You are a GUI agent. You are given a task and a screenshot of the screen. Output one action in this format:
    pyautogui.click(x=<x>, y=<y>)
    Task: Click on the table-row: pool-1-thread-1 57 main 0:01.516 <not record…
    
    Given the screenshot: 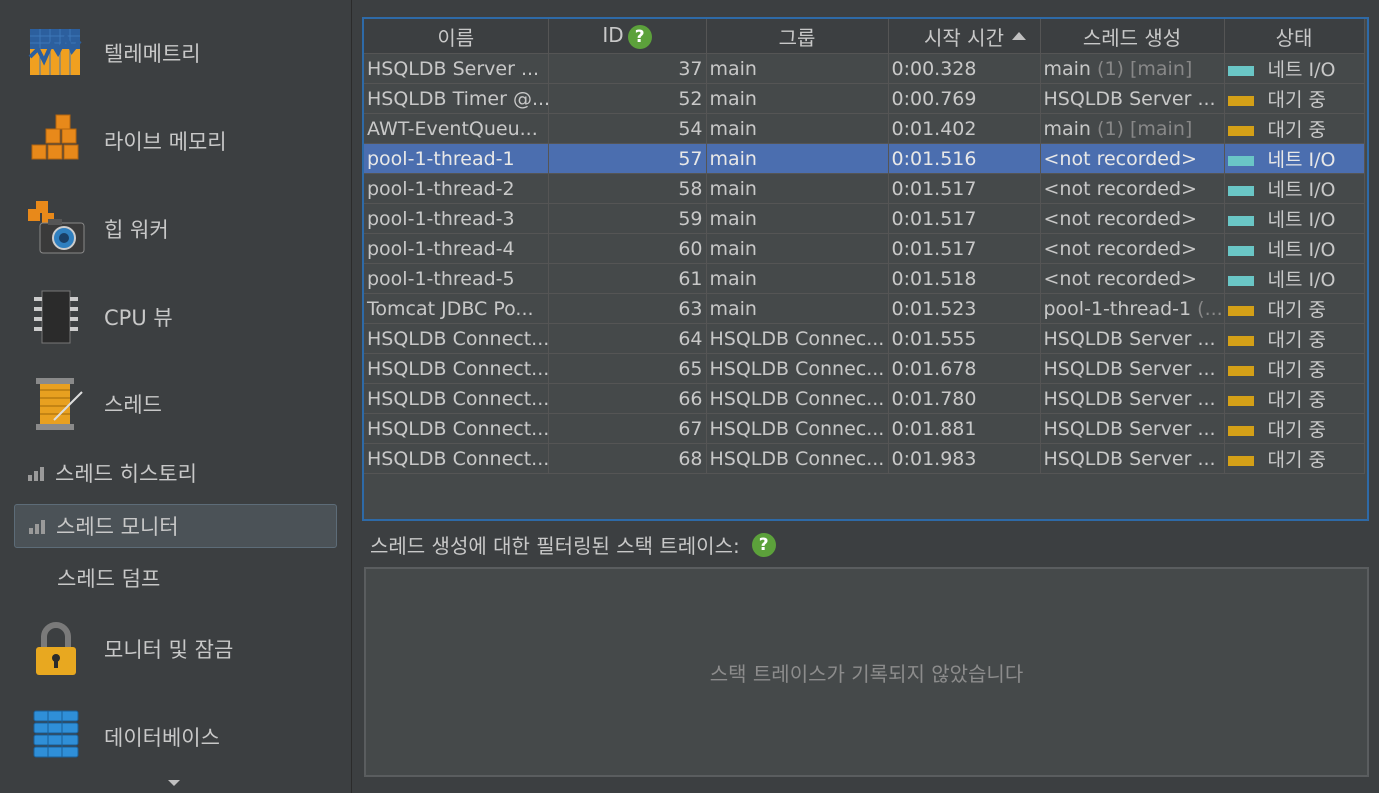 What is the action you would take?
    pyautogui.click(x=864, y=158)
    